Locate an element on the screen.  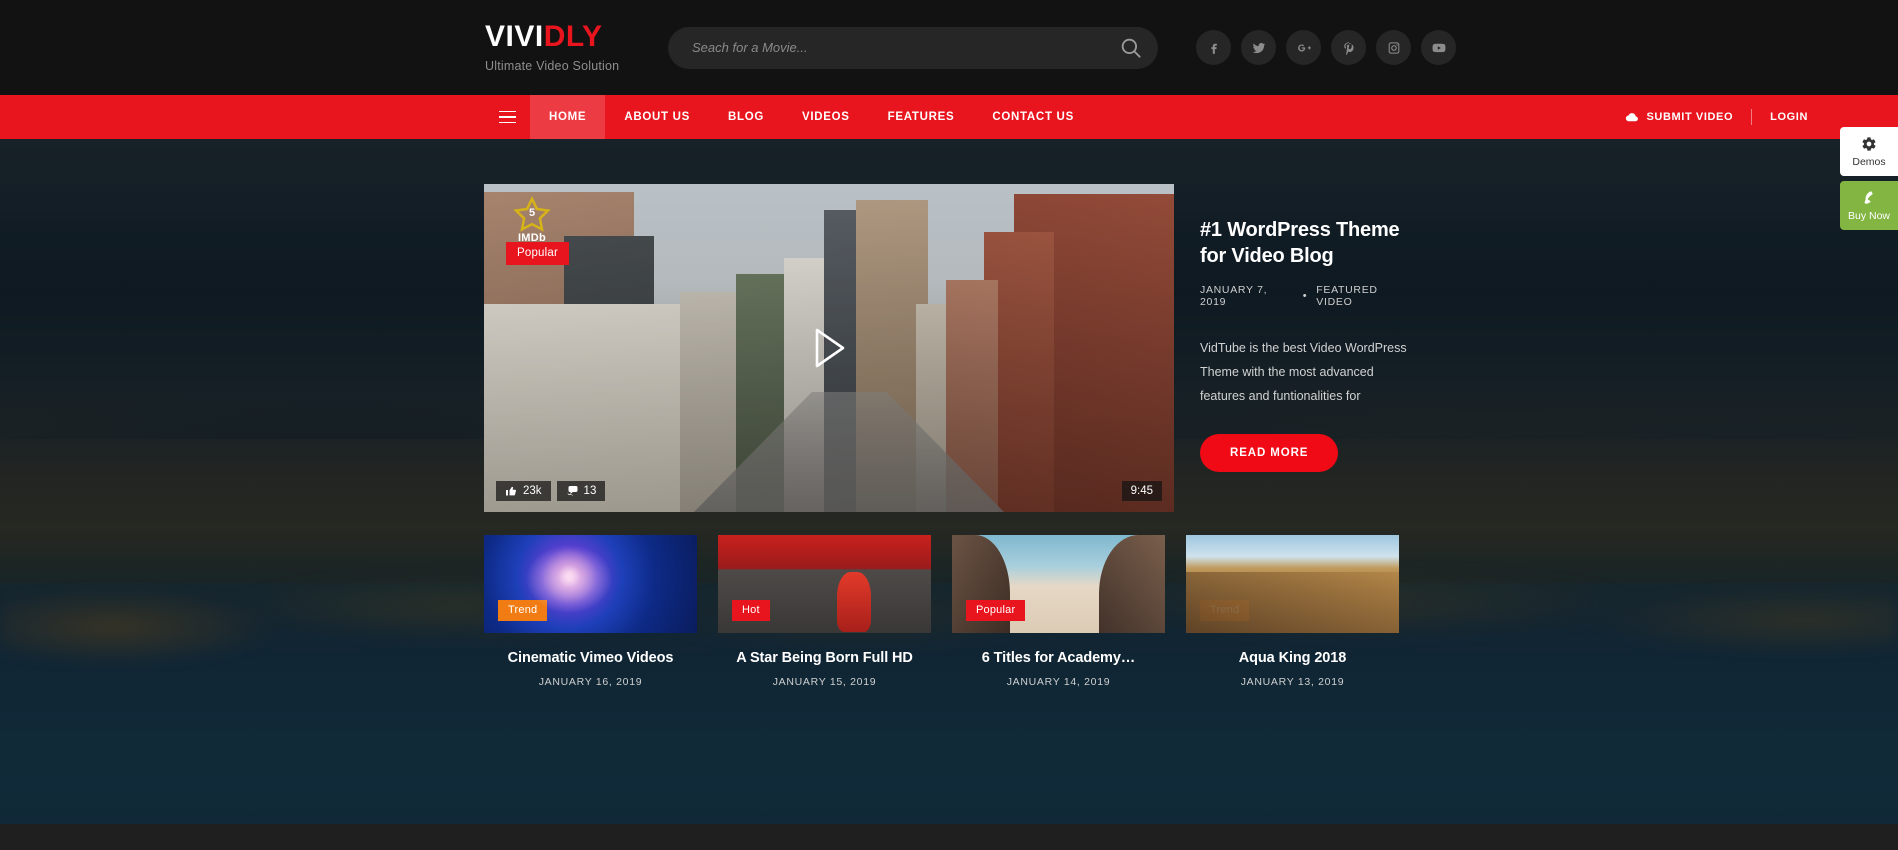
thumbnail-date-4: JANUARY 13, 2019 is located at coordinates (1292, 682).